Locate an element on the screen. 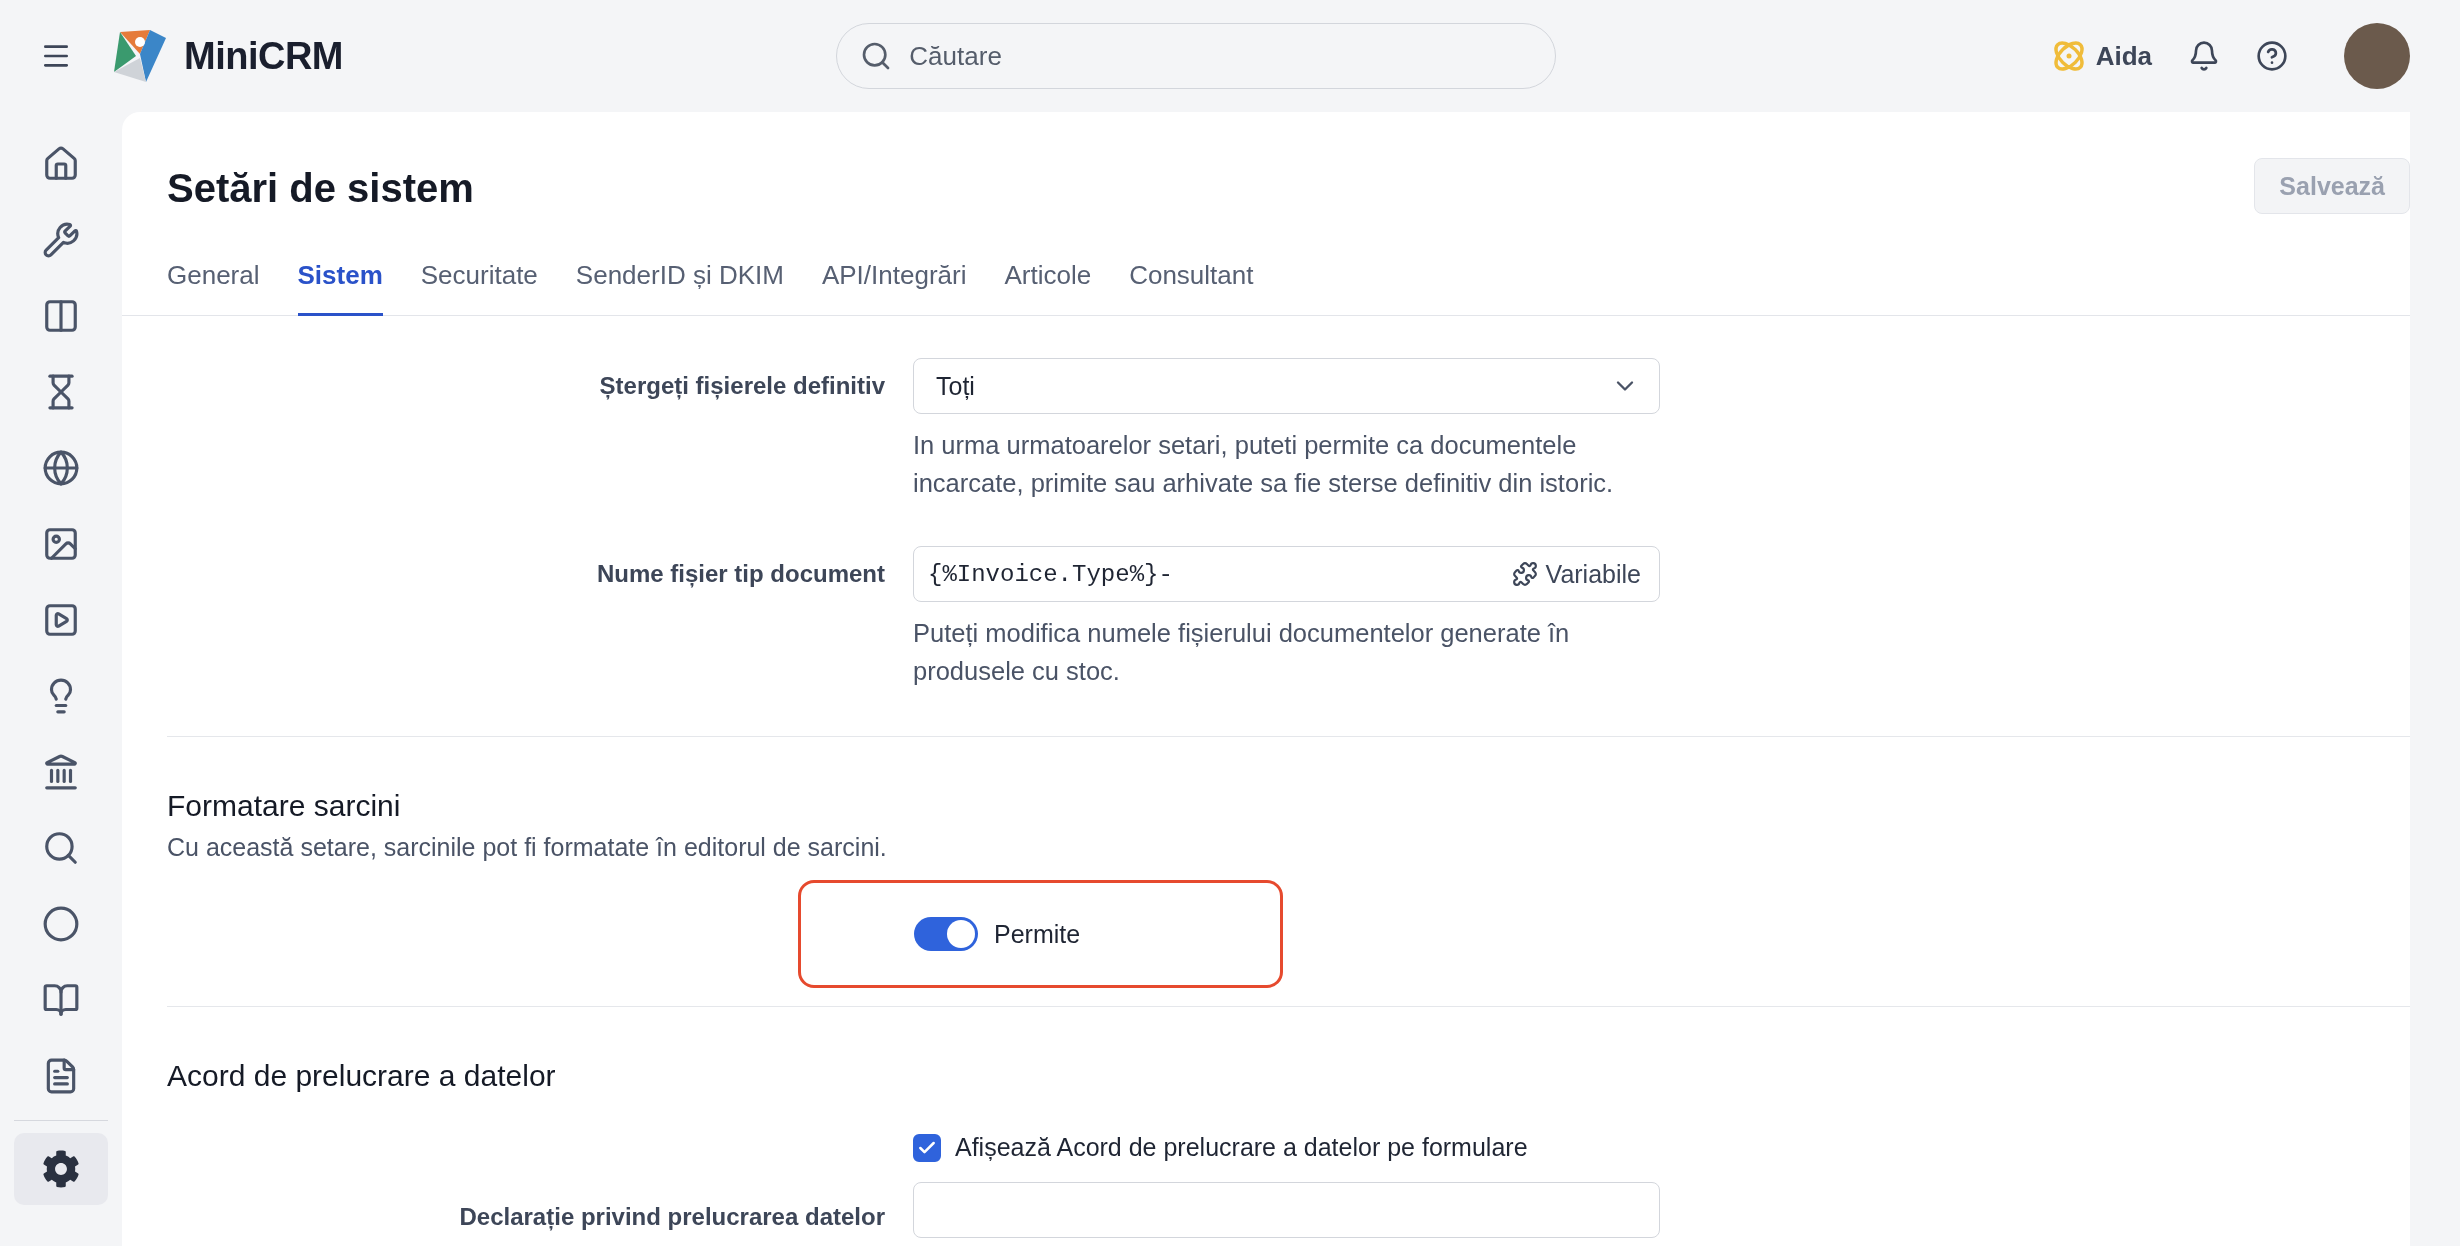  section-title: Formatare sarcini is located at coordinates (284, 806).